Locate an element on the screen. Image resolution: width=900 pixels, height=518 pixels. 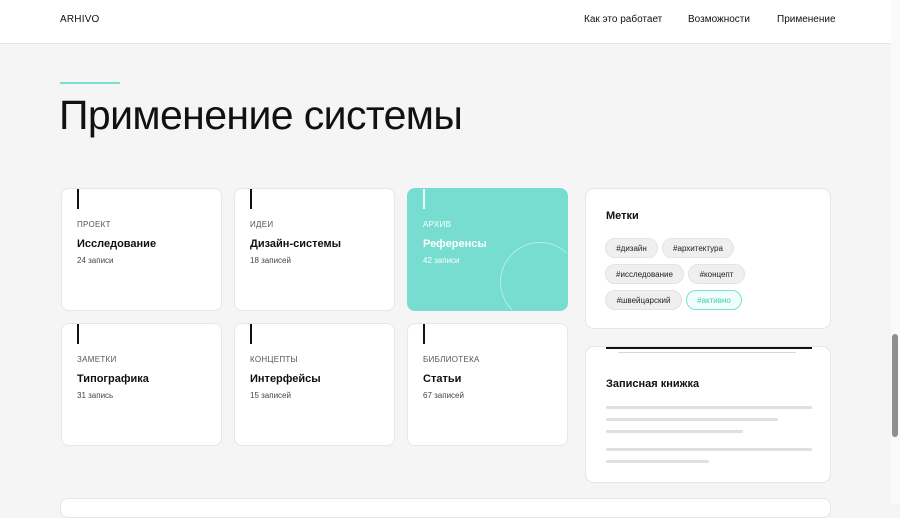
card-category: КОНЦЕПТЫ is located at coordinates (274, 359).